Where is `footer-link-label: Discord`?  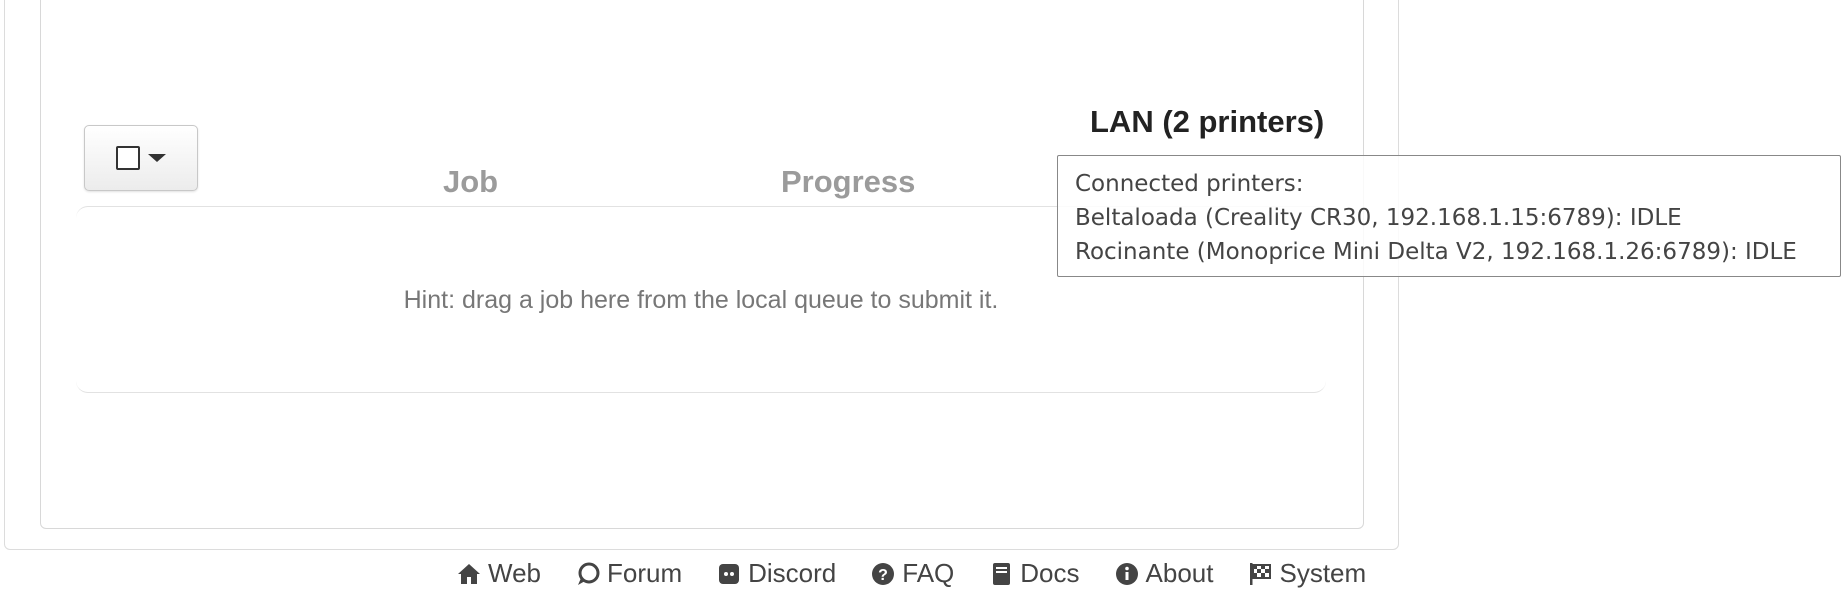 footer-link-label: Discord is located at coordinates (792, 573).